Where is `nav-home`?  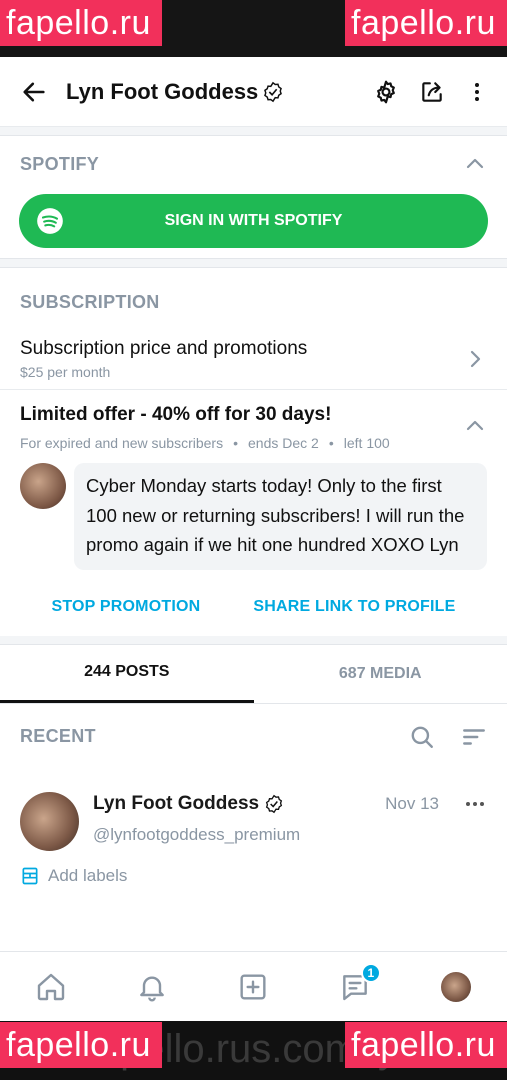 nav-home is located at coordinates (51, 987).